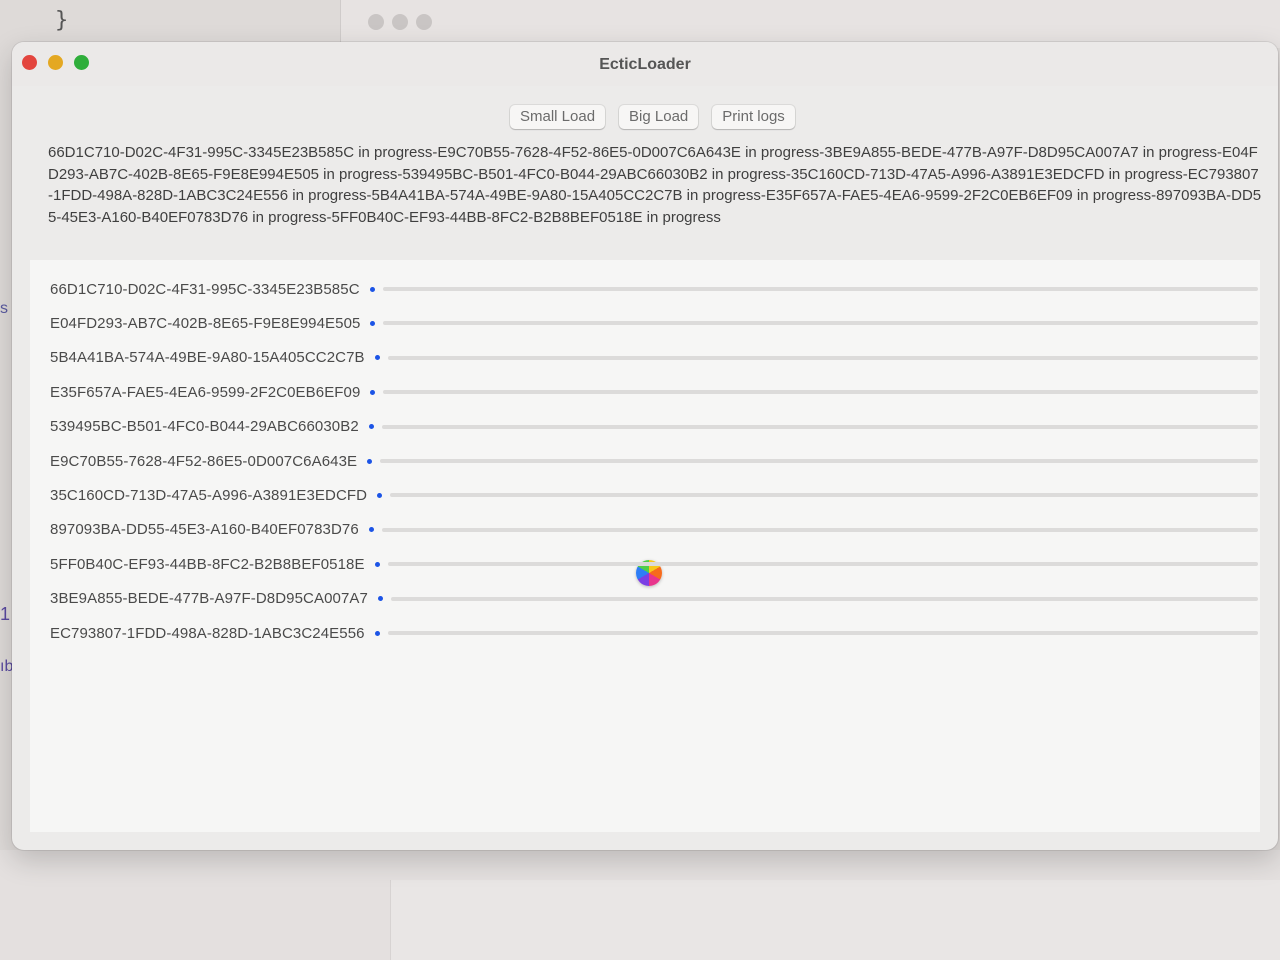  I want to click on big-load-button: Big Load, so click(659, 117).